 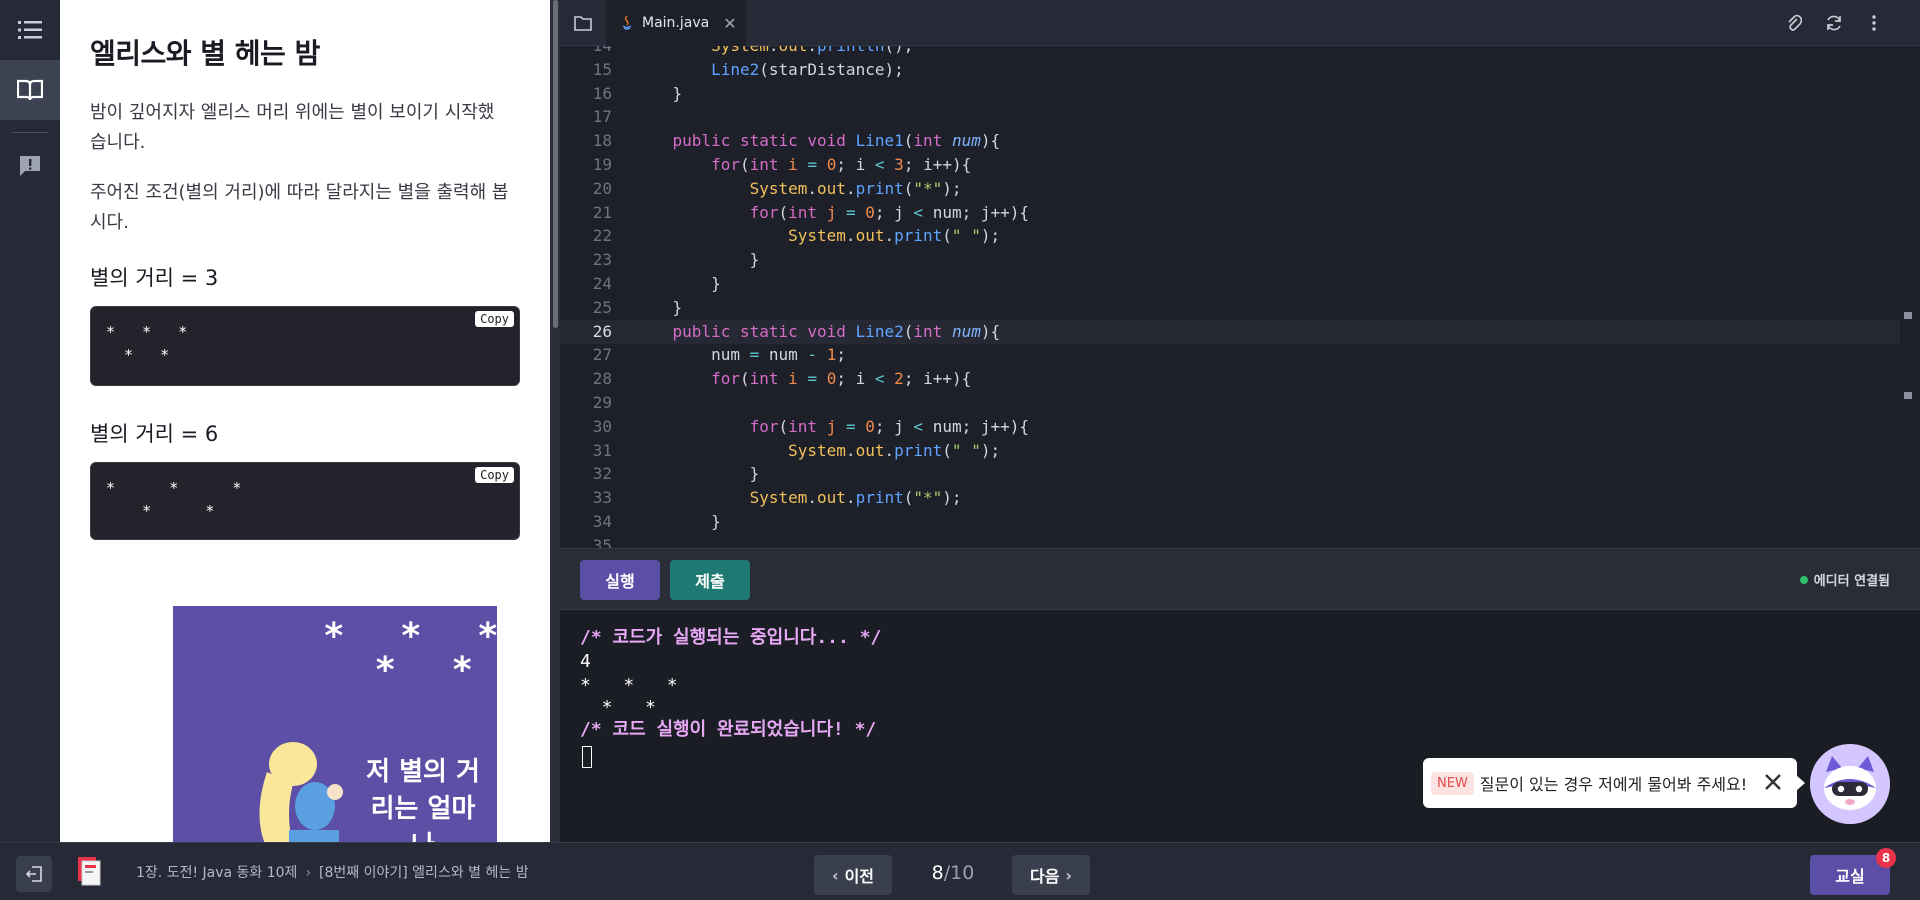 What do you see at coordinates (1874, 23) in the screenshot?
I see `more-options-icon` at bounding box center [1874, 23].